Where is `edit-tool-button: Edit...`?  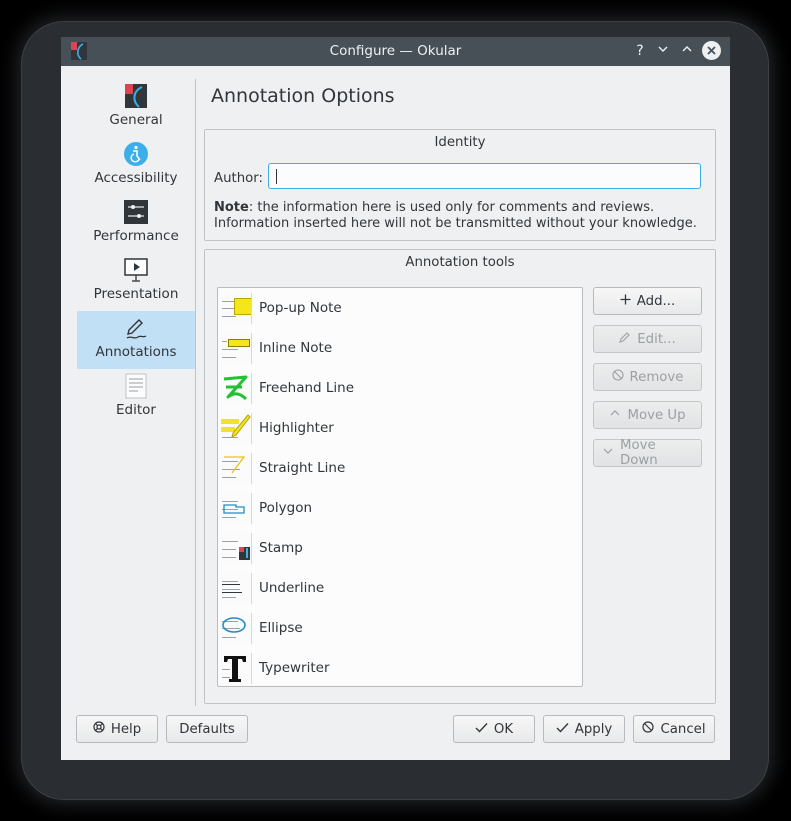 edit-tool-button: Edit... is located at coordinates (647, 339).